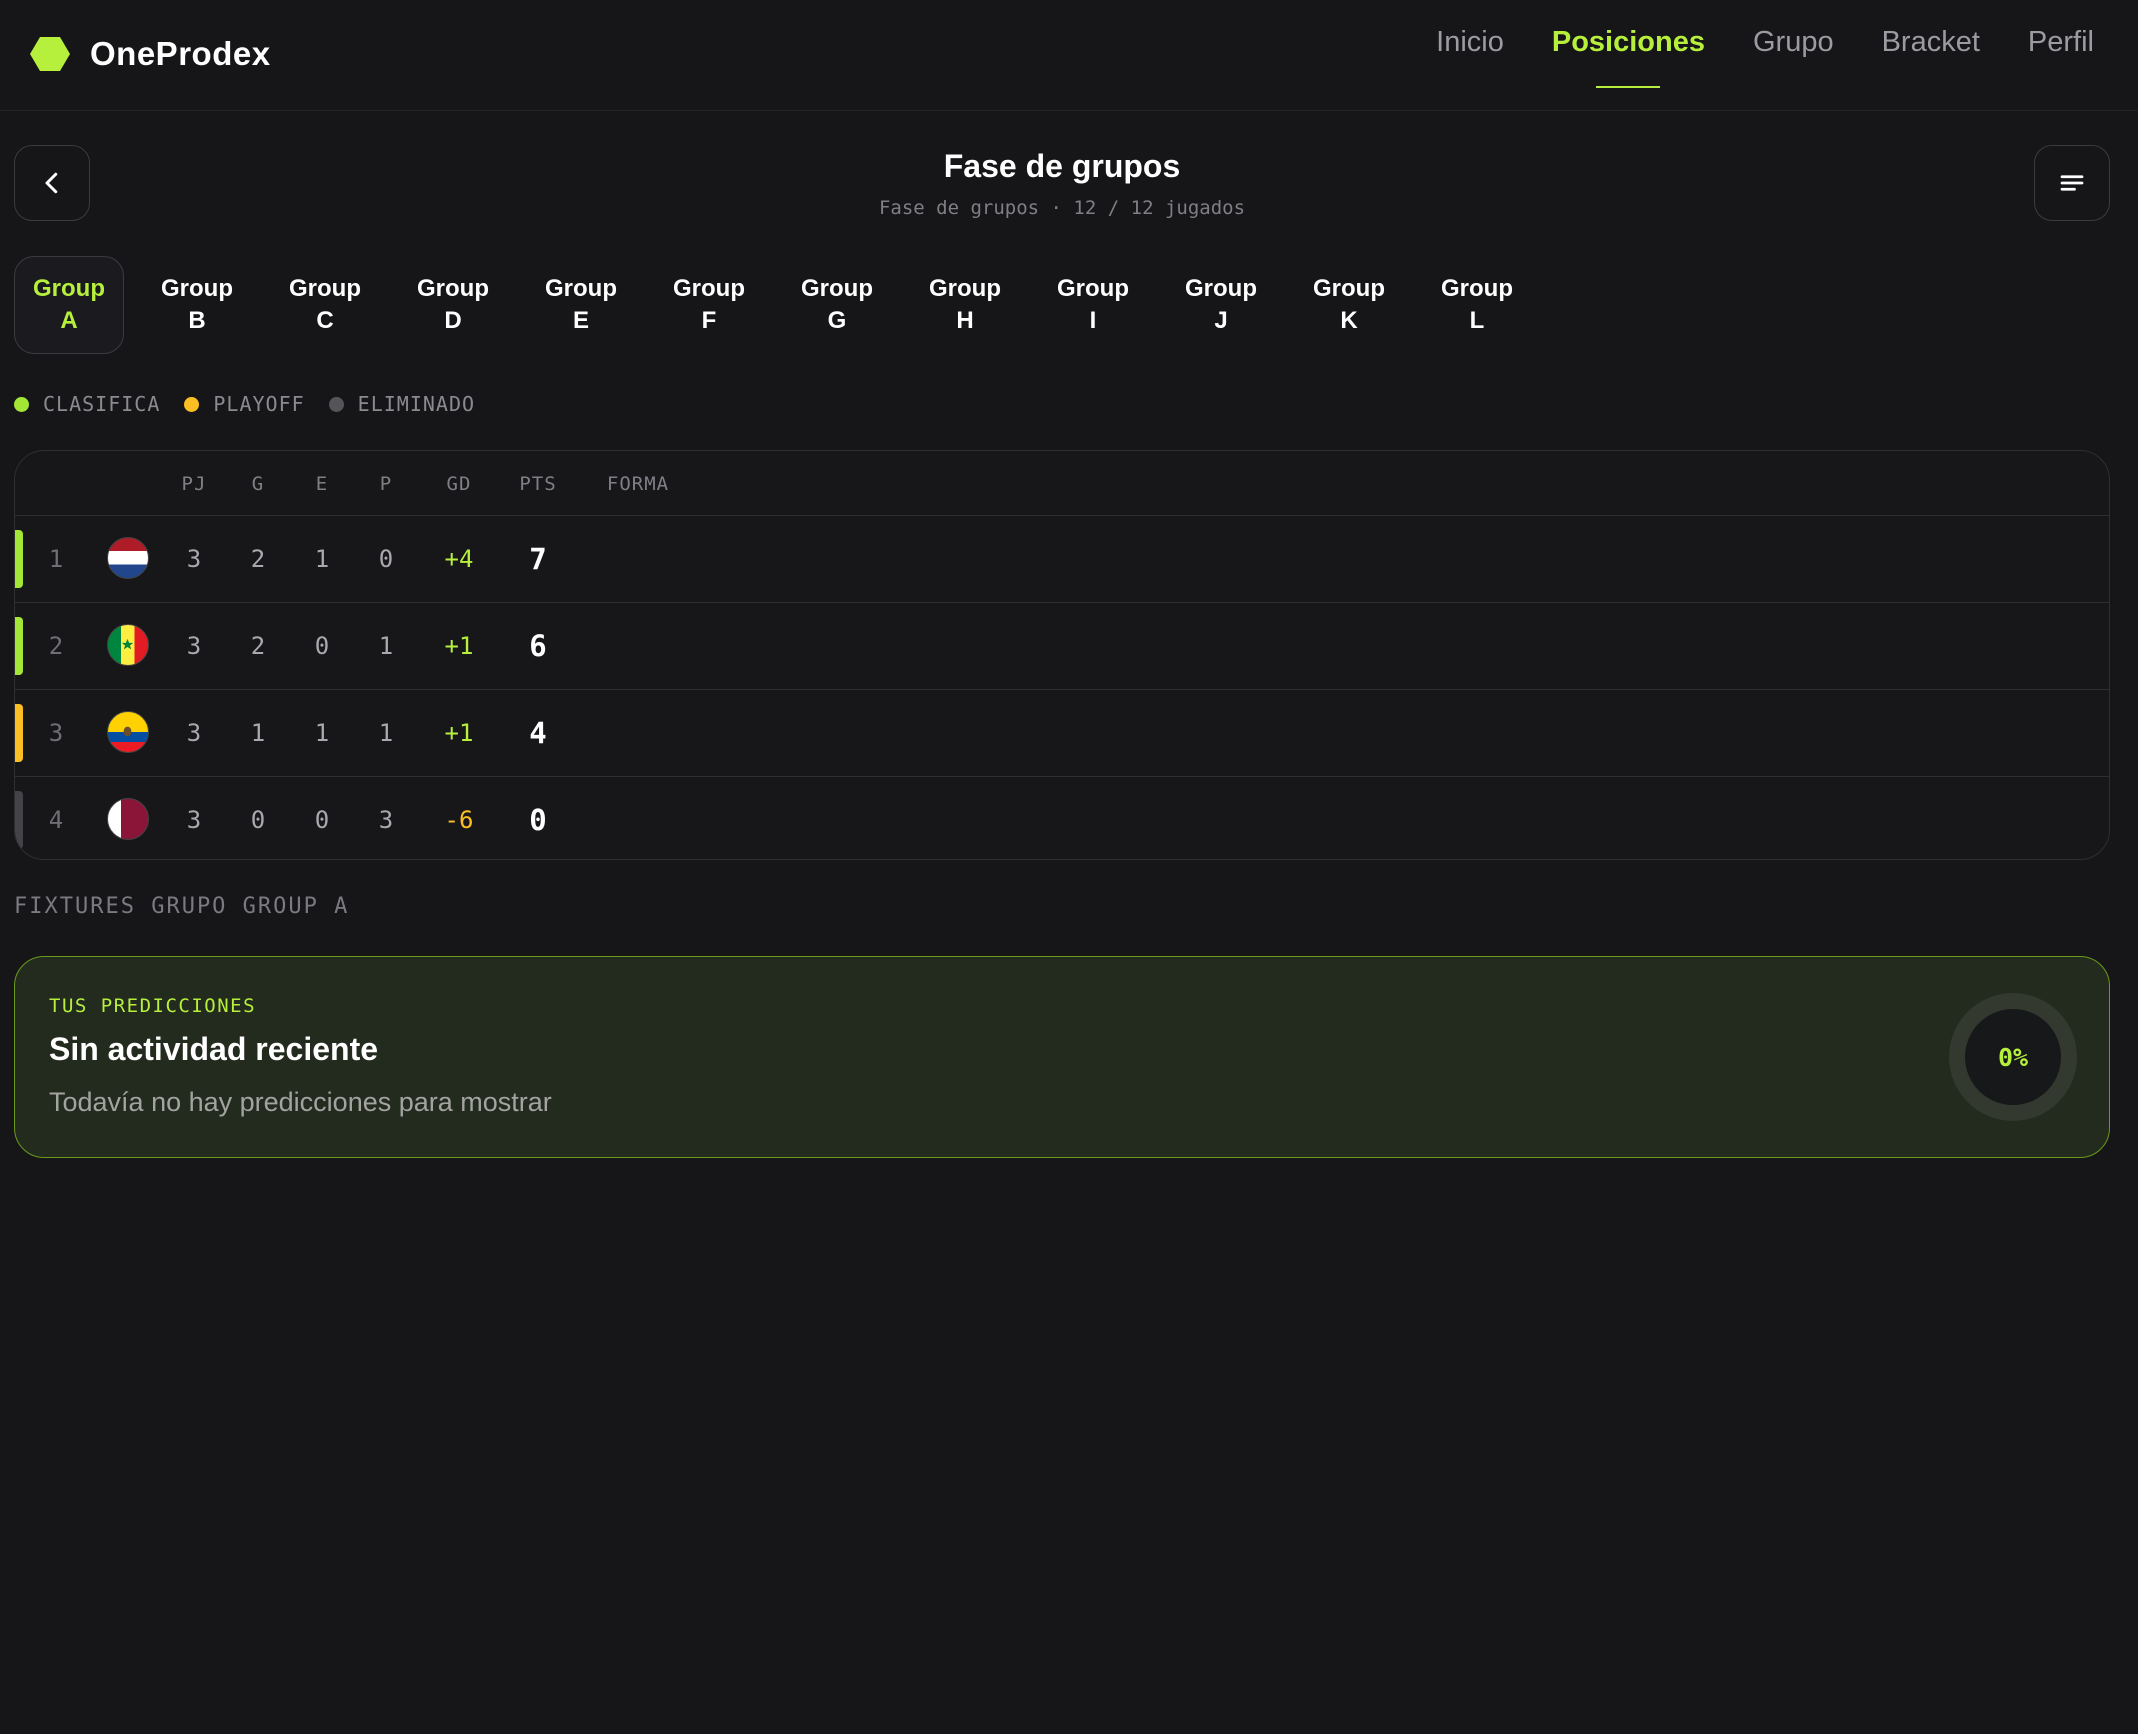  I want to click on tab-group-i: Group I, so click(1093, 305).